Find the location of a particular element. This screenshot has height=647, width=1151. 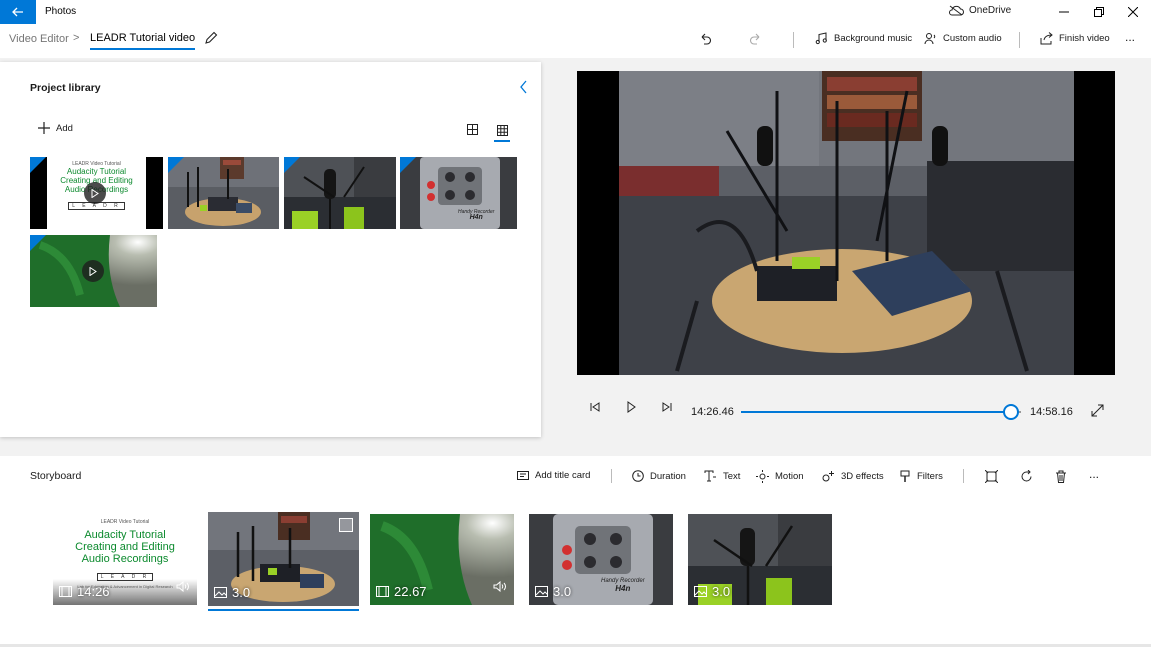

trash-icon is located at coordinates (1061, 476).